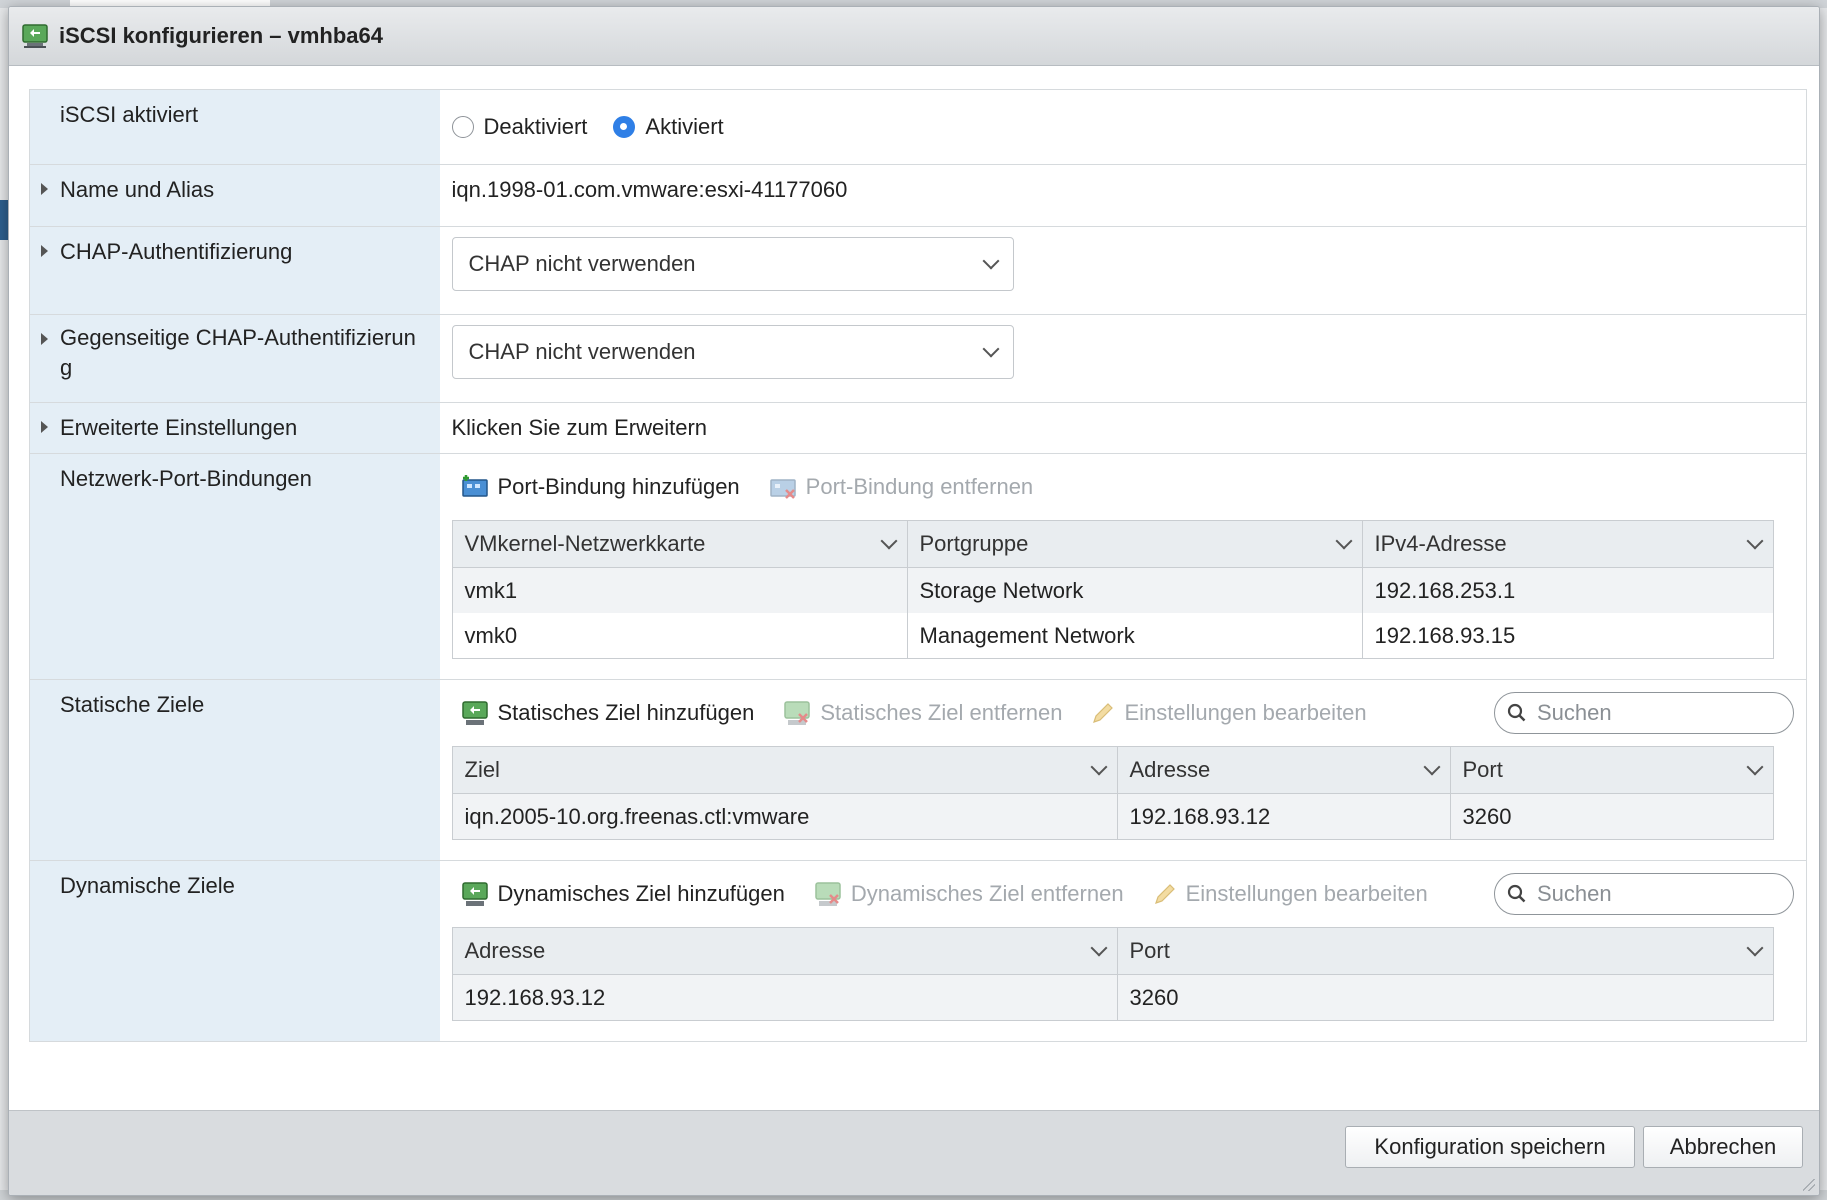  What do you see at coordinates (1652, 894) in the screenshot?
I see `dynamic-targets-search-input` at bounding box center [1652, 894].